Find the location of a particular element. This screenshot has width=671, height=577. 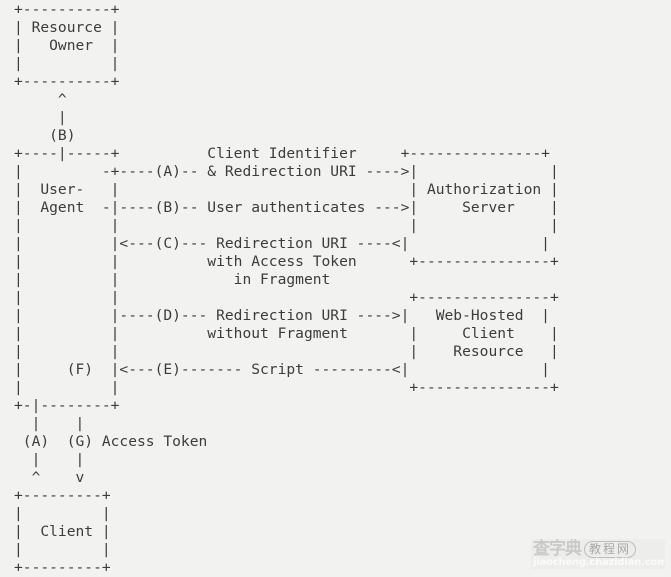

watermark-badge: 教程网 is located at coordinates (610, 549).